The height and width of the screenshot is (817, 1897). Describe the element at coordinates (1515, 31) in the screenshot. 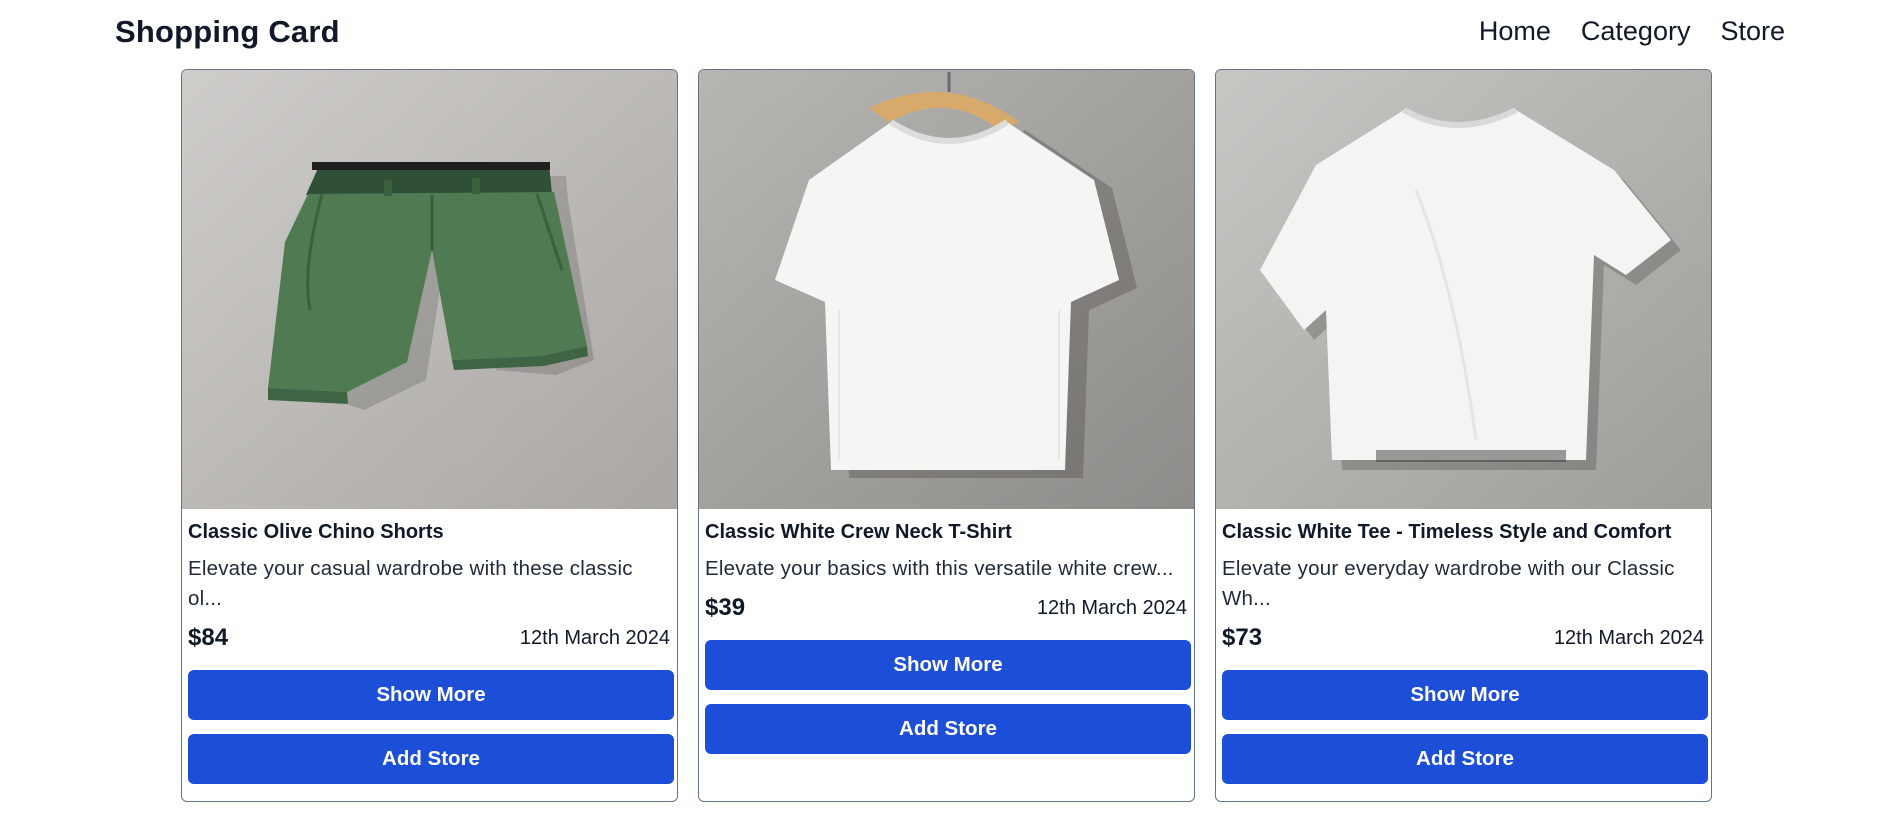

I see `nav-home-link: Home` at that location.